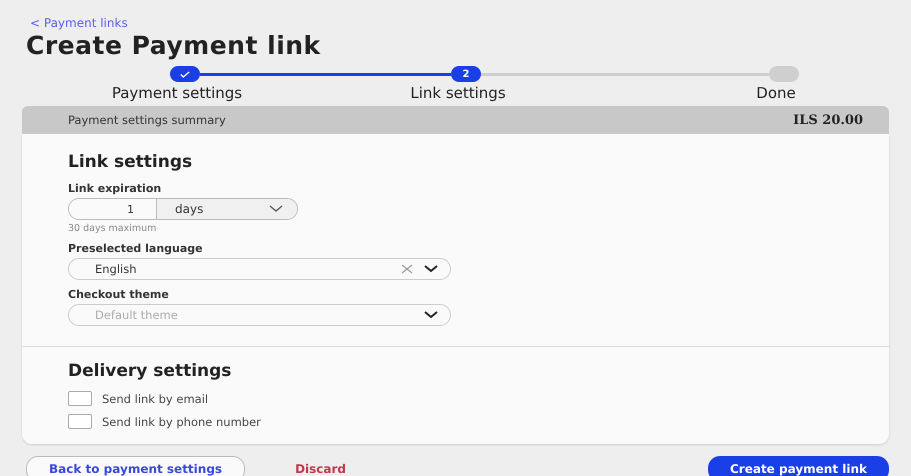 The image size is (911, 476). Describe the element at coordinates (135, 248) in the screenshot. I see `field-label: Preselected language` at that location.